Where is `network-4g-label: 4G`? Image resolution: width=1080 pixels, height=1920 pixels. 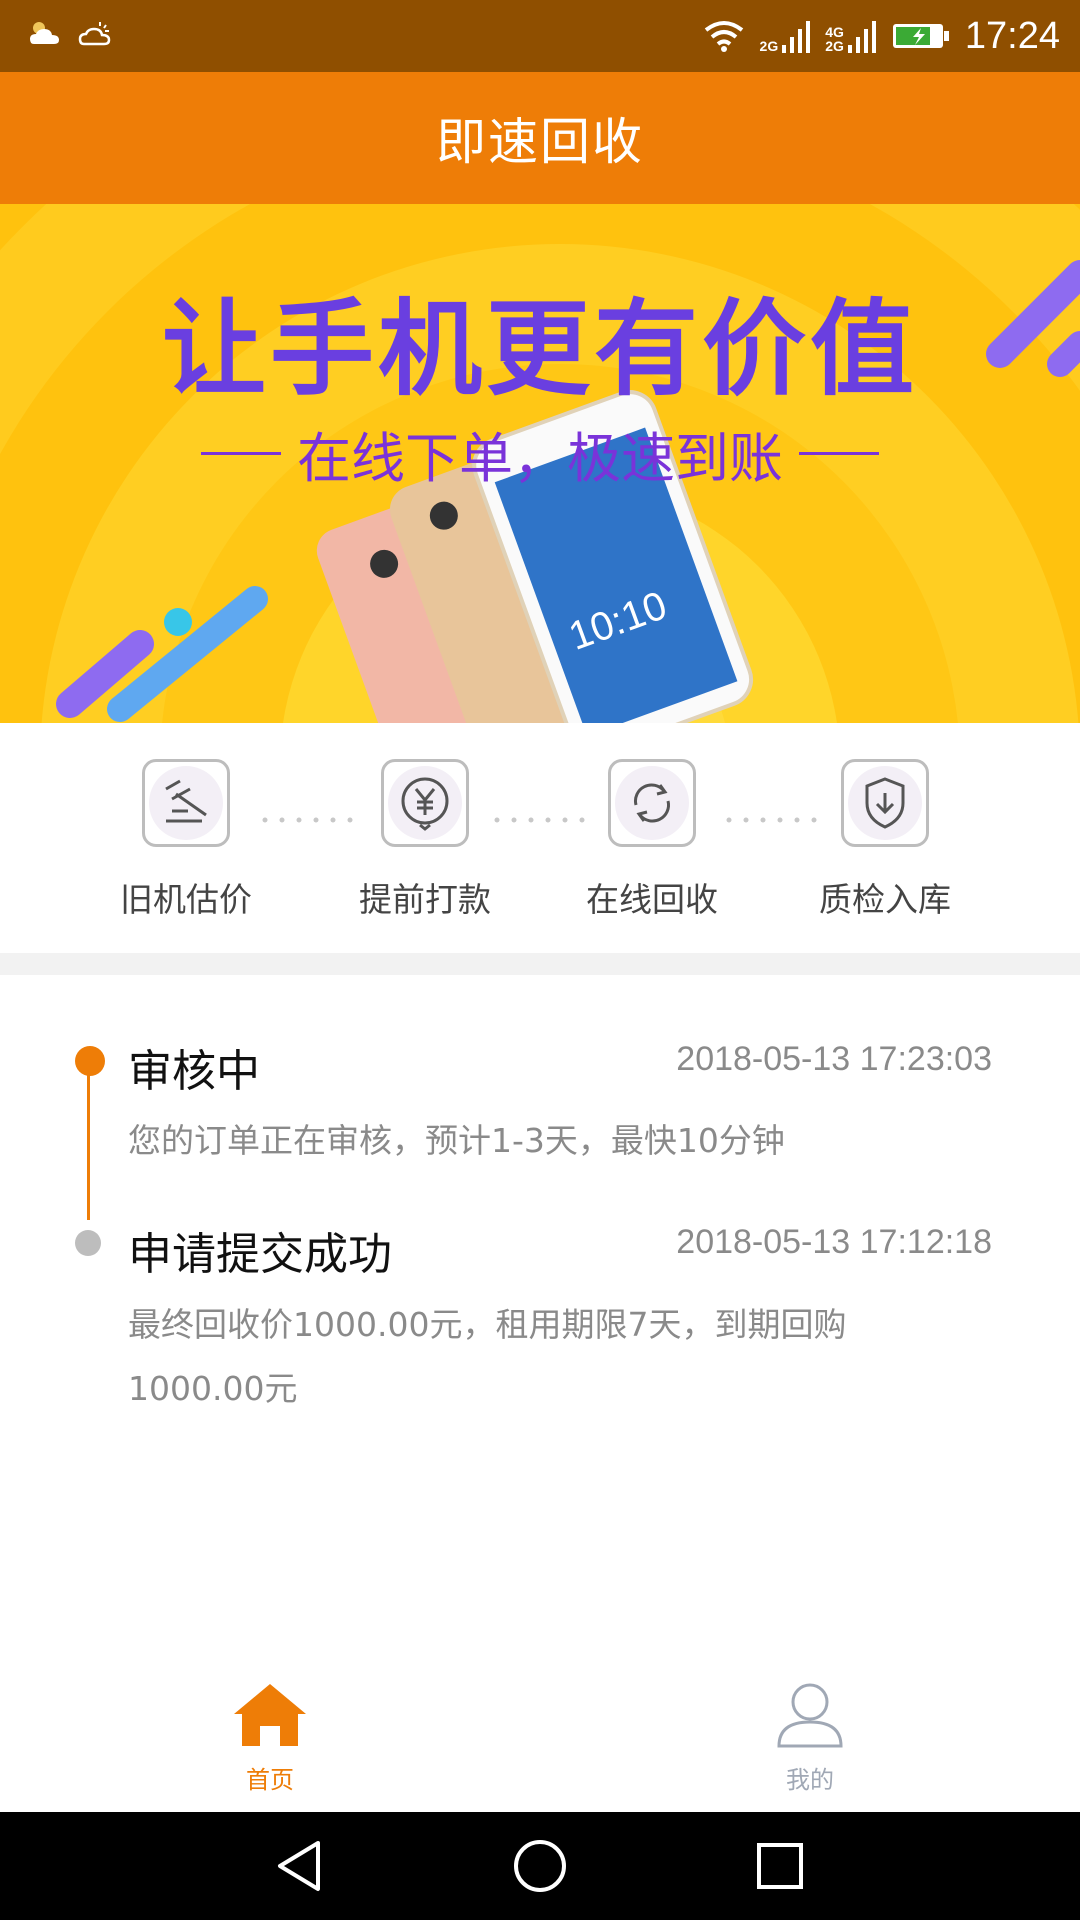
network-4g-label: 4G is located at coordinates (834, 32).